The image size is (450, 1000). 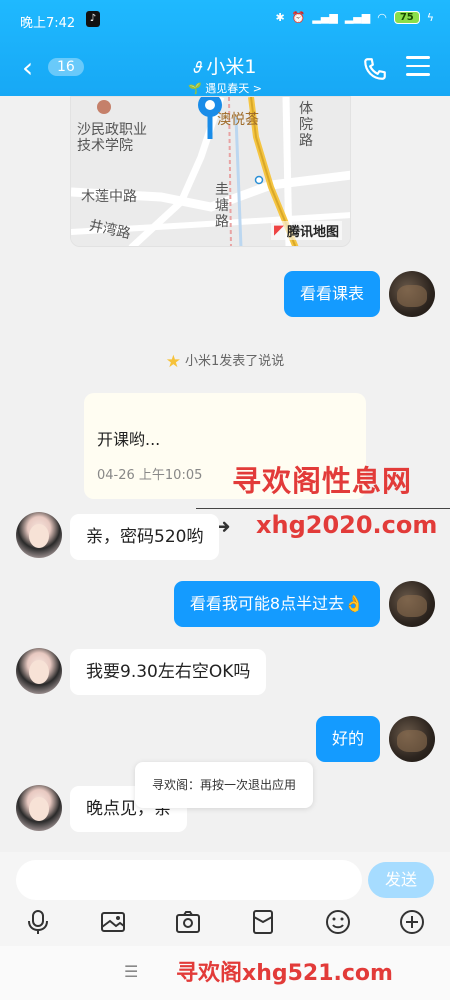 I want to click on status-bar: 晚上7:42 ♪ ✱ ⏰ ▂▄▆ ▂▄▆ ◠ 75 ϟ, so click(x=225, y=20).